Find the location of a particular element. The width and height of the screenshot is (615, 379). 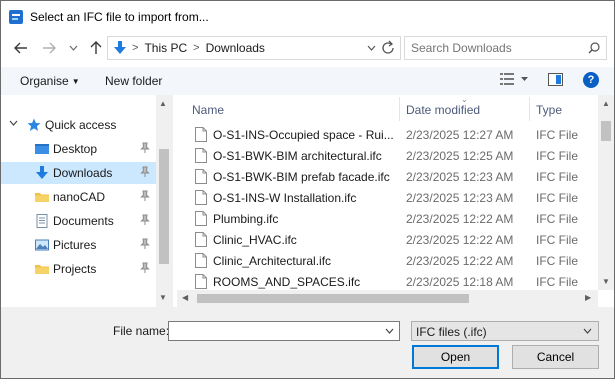

sidebar-item-desktop: Desktop is located at coordinates (78, 149).